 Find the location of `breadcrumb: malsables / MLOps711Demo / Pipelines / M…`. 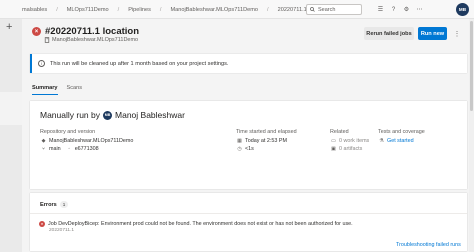

breadcrumb: malsables / MLOps711Demo / Pipelines / M… is located at coordinates (164, 9).